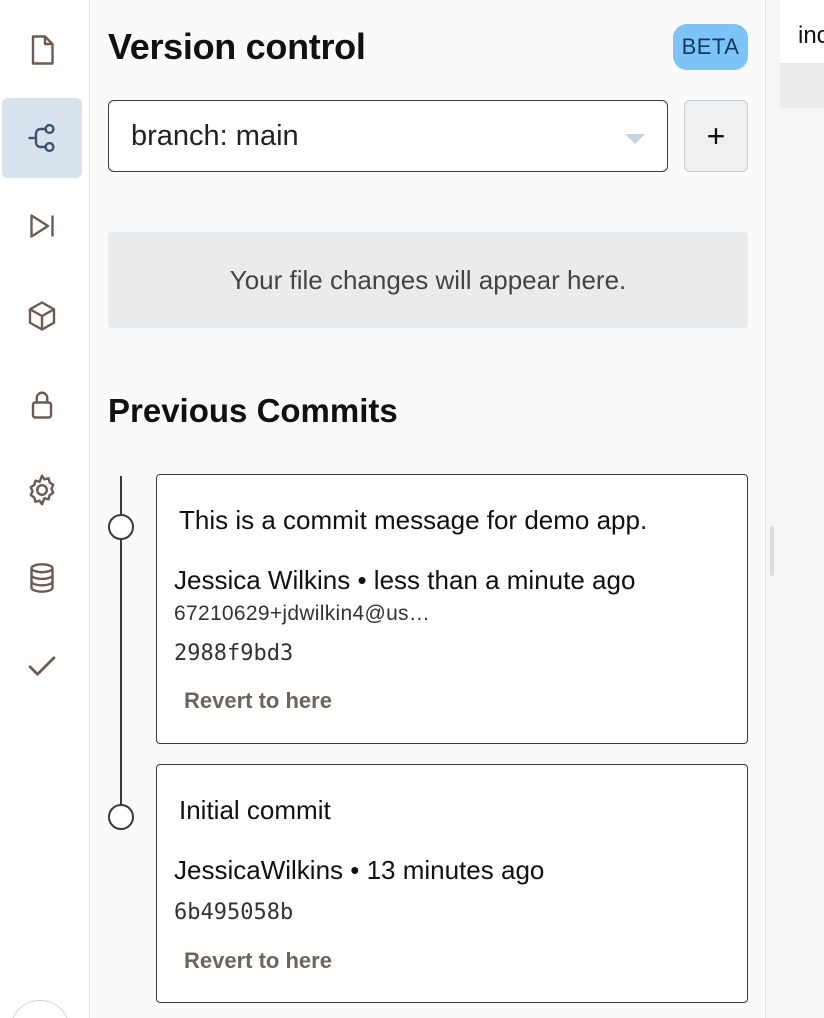 The height and width of the screenshot is (1018, 824). I want to click on activity-rail, so click(45, 509).